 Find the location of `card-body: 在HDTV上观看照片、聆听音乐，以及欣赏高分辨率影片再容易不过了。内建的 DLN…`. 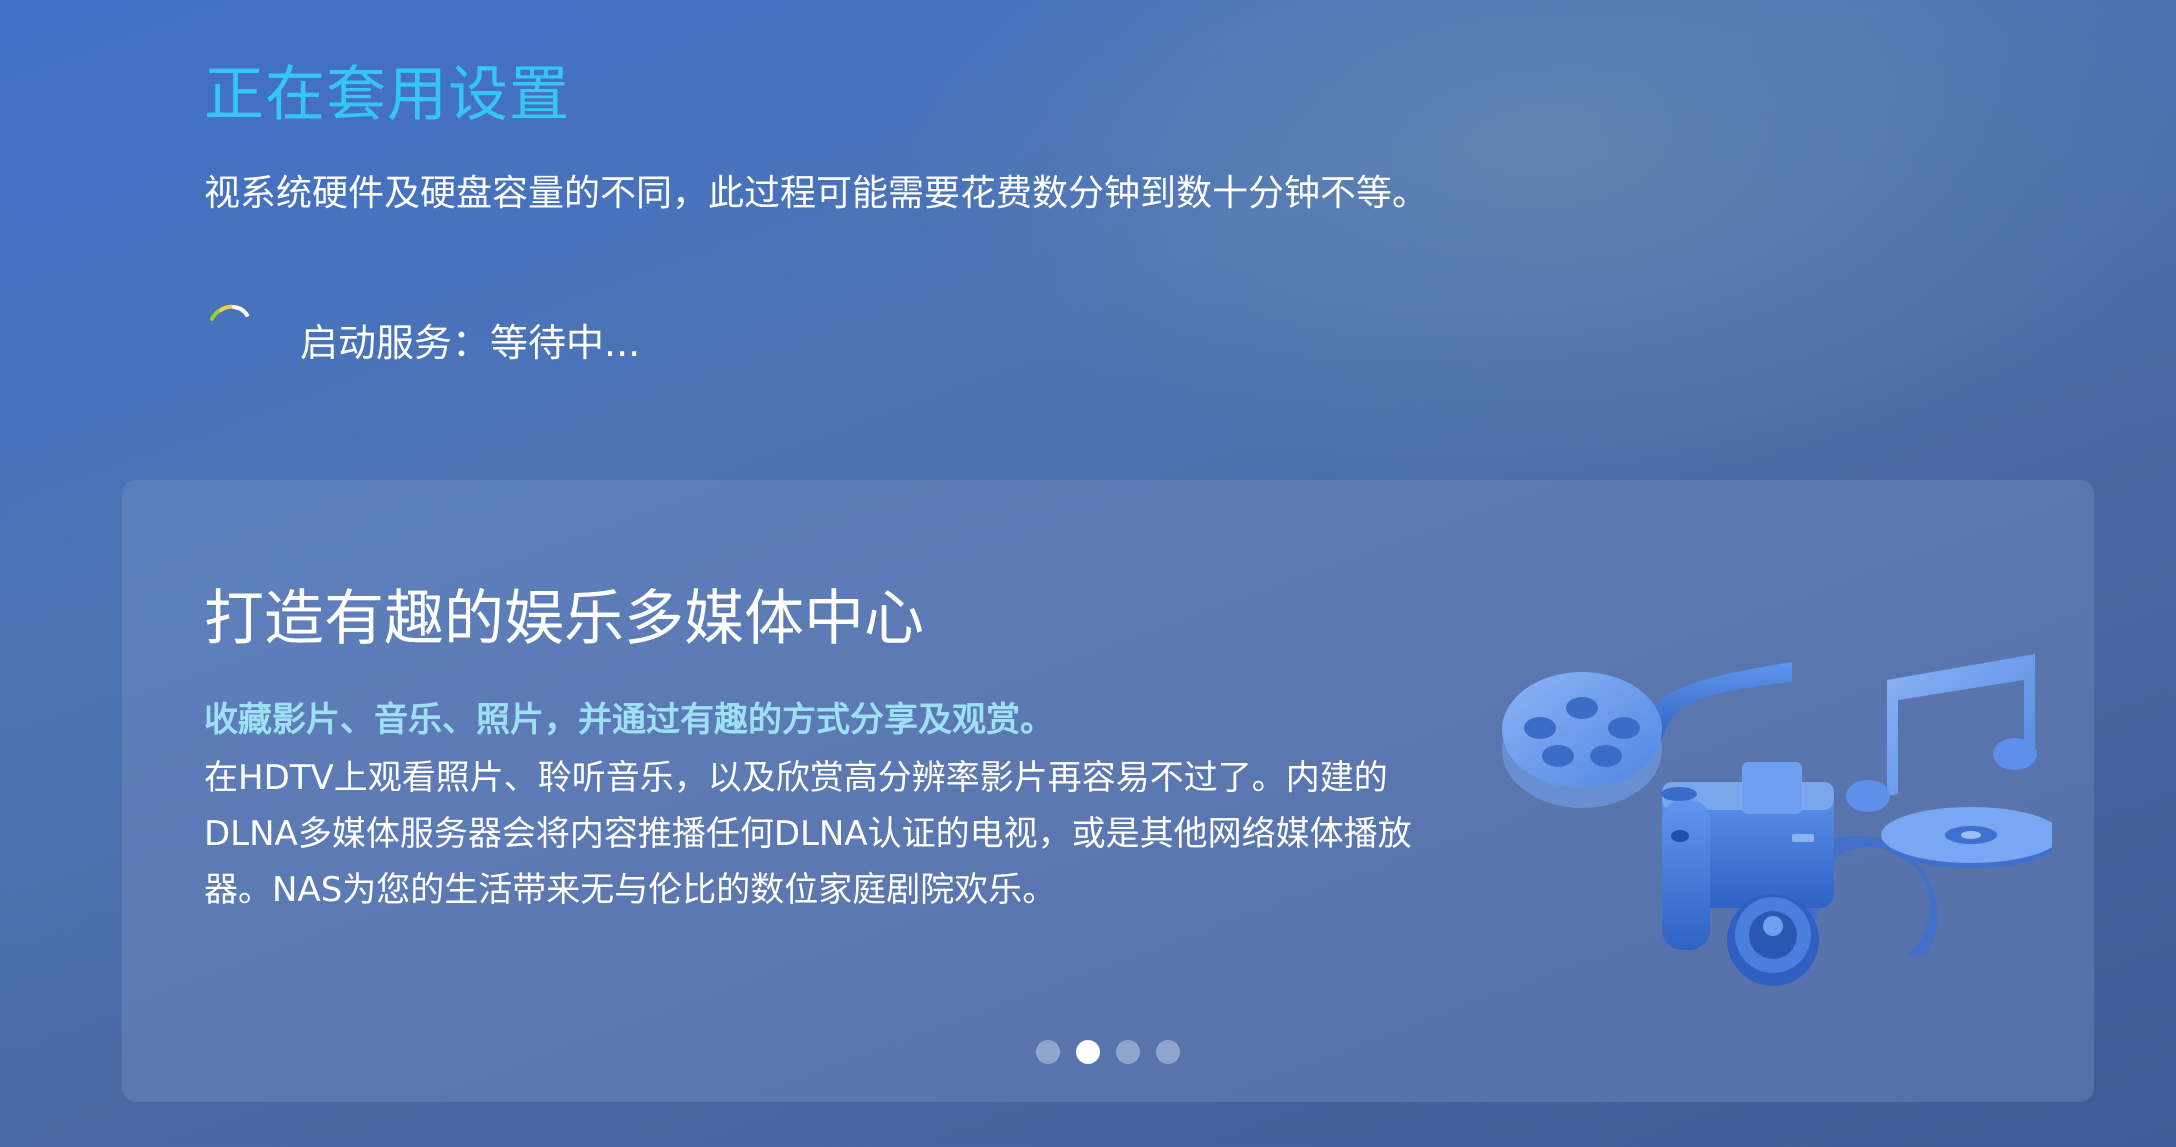

card-body: 在HDTV上观看照片、聆听音乐，以及欣赏高分辨率影片再容易不过了。内建的 DLN… is located at coordinates (904, 834).